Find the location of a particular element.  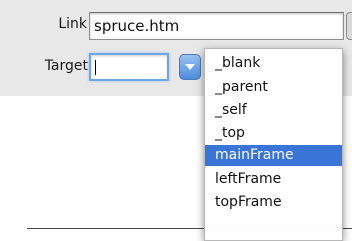

target-dropdown-button is located at coordinates (190, 67).